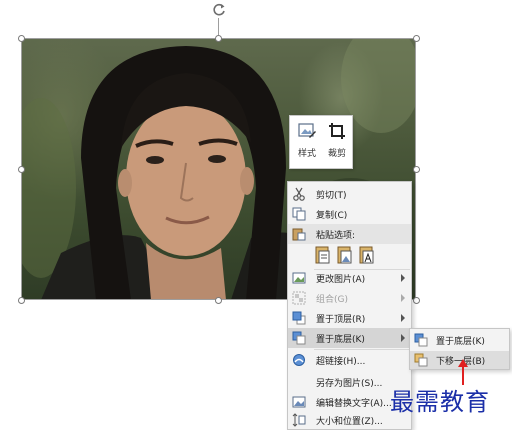 The width and height of the screenshot is (512, 430). What do you see at coordinates (299, 420) in the screenshot?
I see `size-position-icon` at bounding box center [299, 420].